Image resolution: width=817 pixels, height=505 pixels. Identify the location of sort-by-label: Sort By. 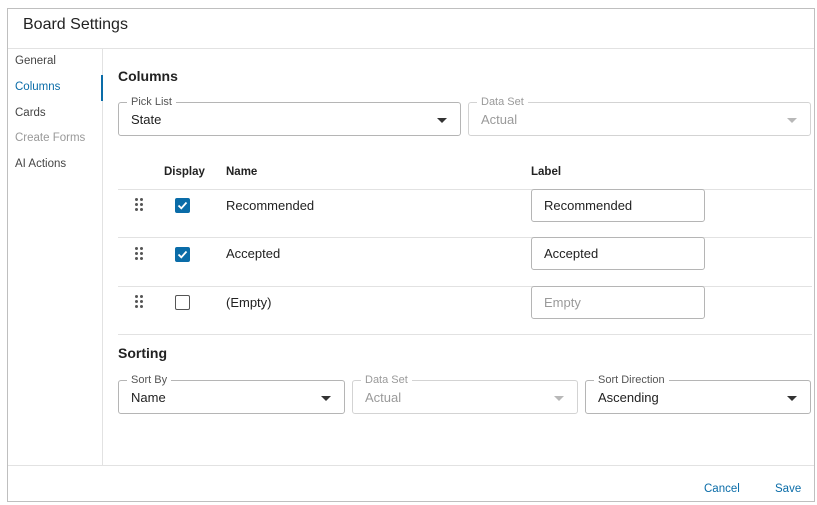
(149, 380).